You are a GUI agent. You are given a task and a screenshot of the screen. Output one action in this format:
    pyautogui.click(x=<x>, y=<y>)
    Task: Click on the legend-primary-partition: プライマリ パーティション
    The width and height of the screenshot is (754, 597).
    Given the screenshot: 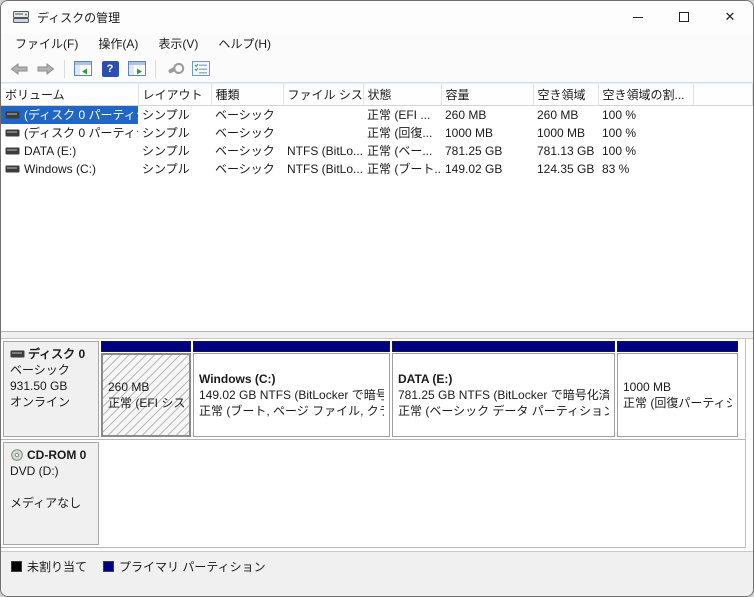 What is the action you would take?
    pyautogui.click(x=184, y=566)
    